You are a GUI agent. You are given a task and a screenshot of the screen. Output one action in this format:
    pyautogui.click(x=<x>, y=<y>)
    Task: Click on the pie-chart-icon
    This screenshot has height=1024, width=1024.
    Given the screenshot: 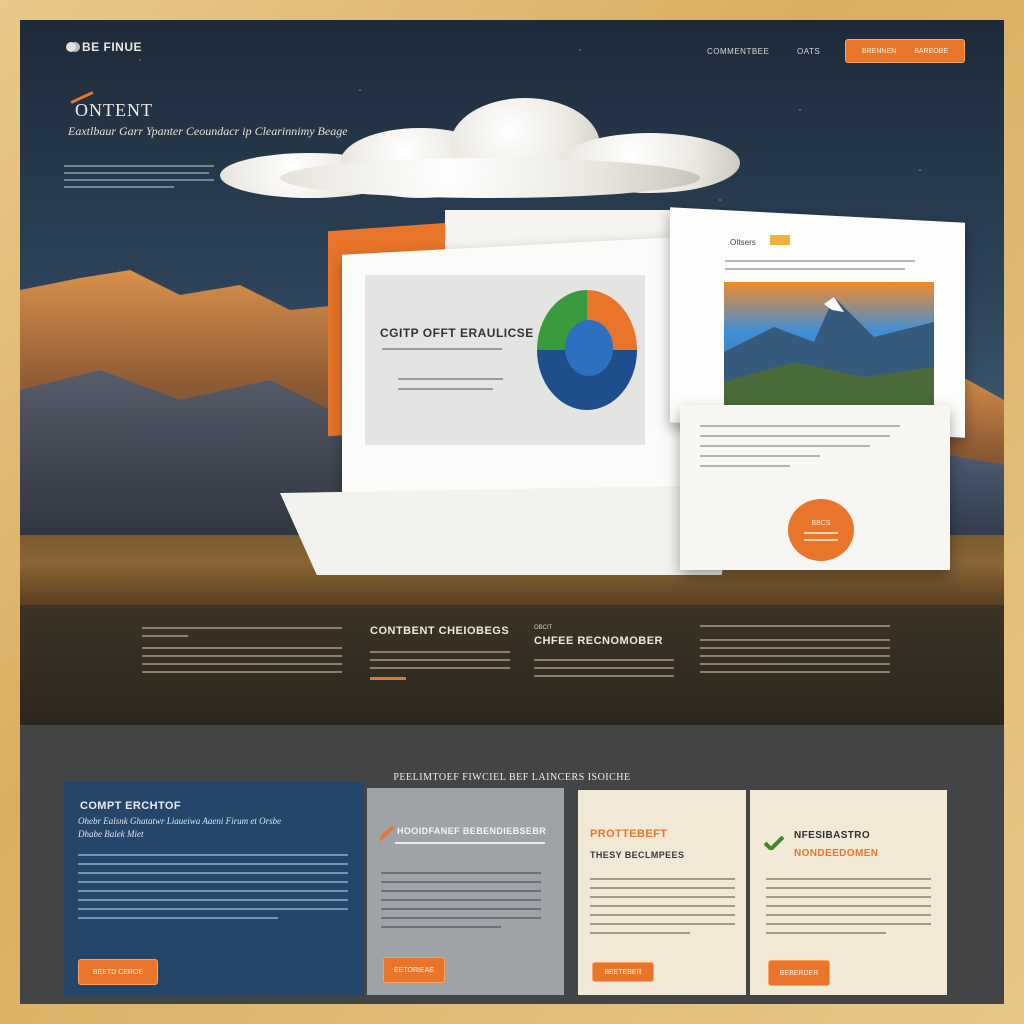 What is the action you would take?
    pyautogui.click(x=587, y=350)
    